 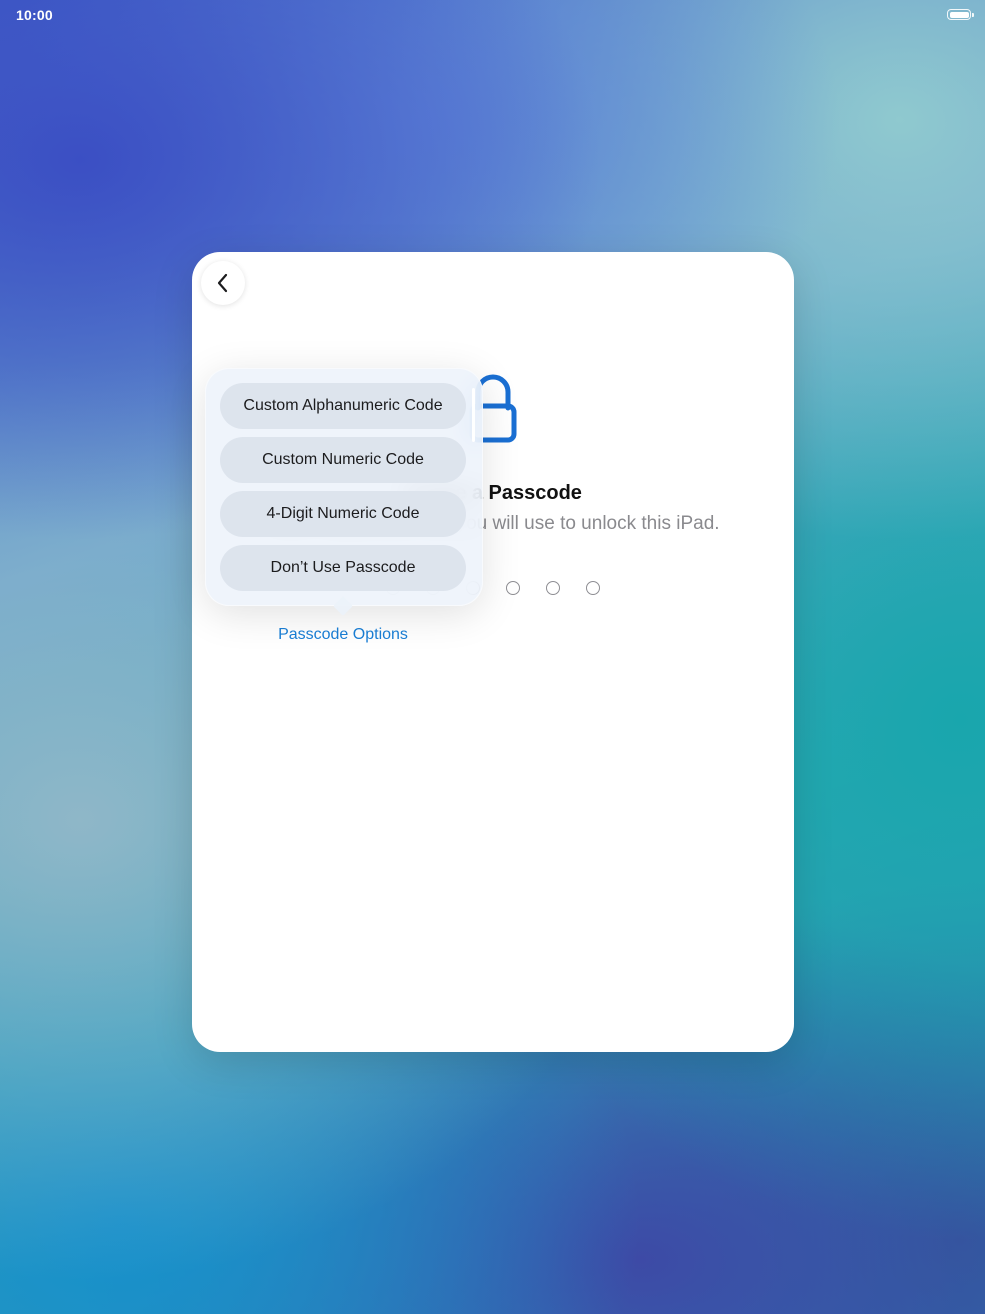 What do you see at coordinates (34, 15) in the screenshot?
I see `status-time: 10:00` at bounding box center [34, 15].